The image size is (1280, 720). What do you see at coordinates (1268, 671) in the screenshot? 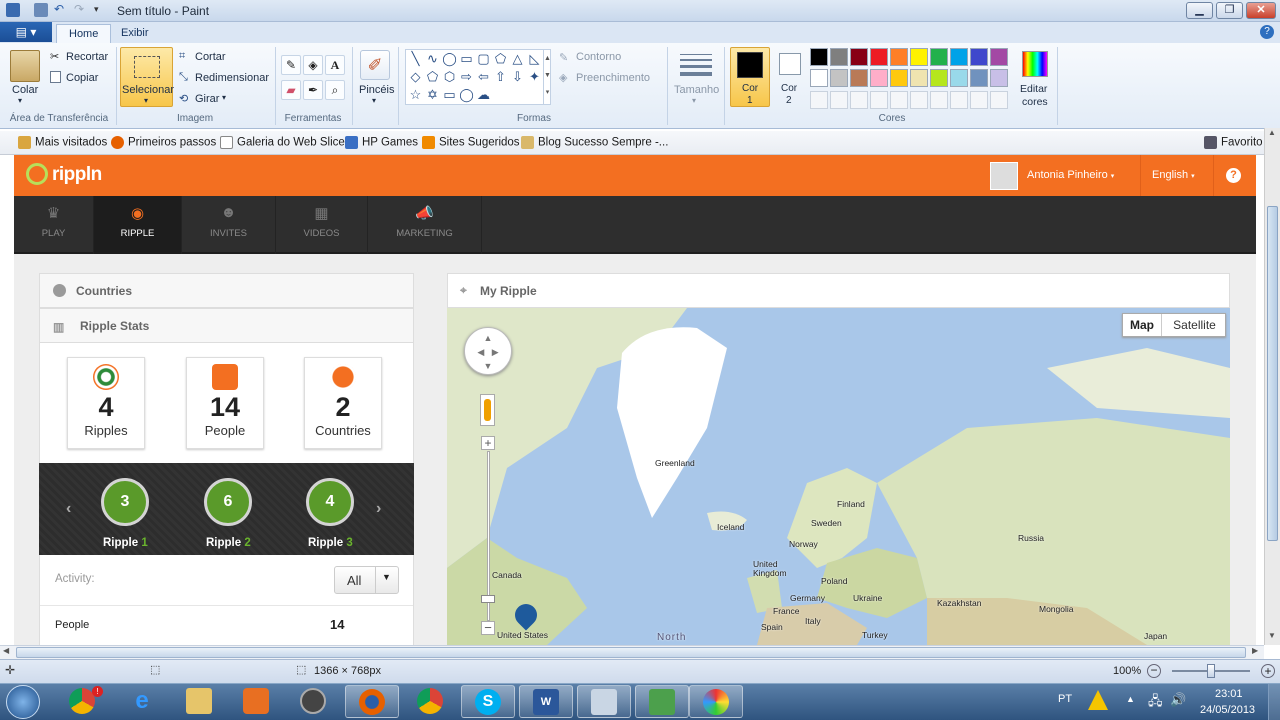
I see `zoom-in-icon: +` at bounding box center [1268, 671].